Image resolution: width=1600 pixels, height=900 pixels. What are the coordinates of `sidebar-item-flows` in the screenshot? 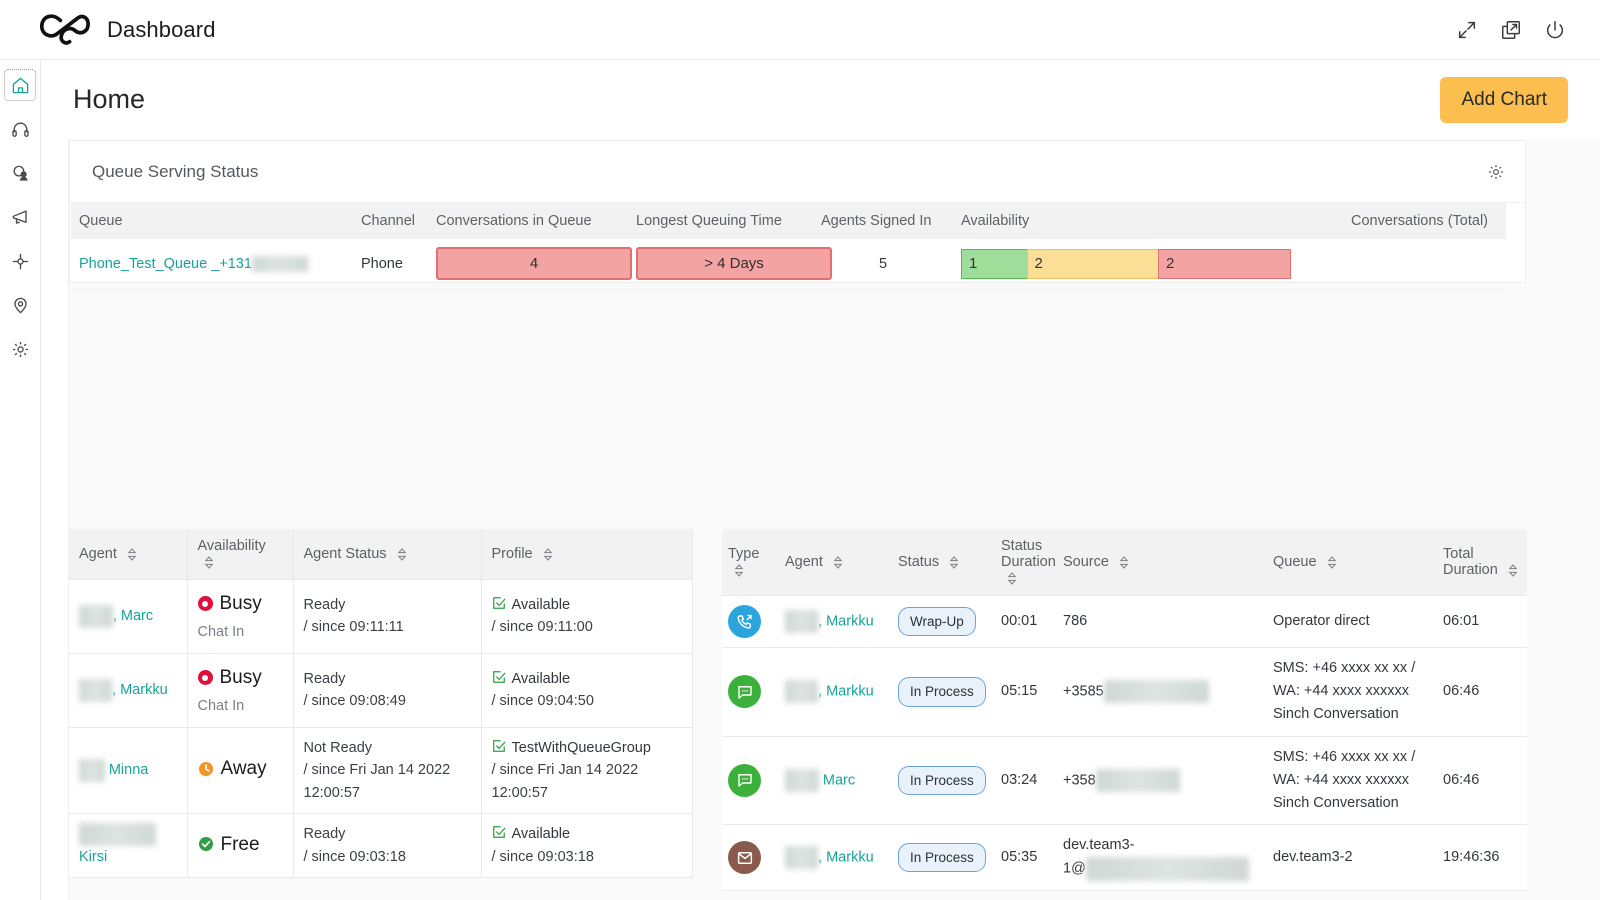 It's located at (20, 261).